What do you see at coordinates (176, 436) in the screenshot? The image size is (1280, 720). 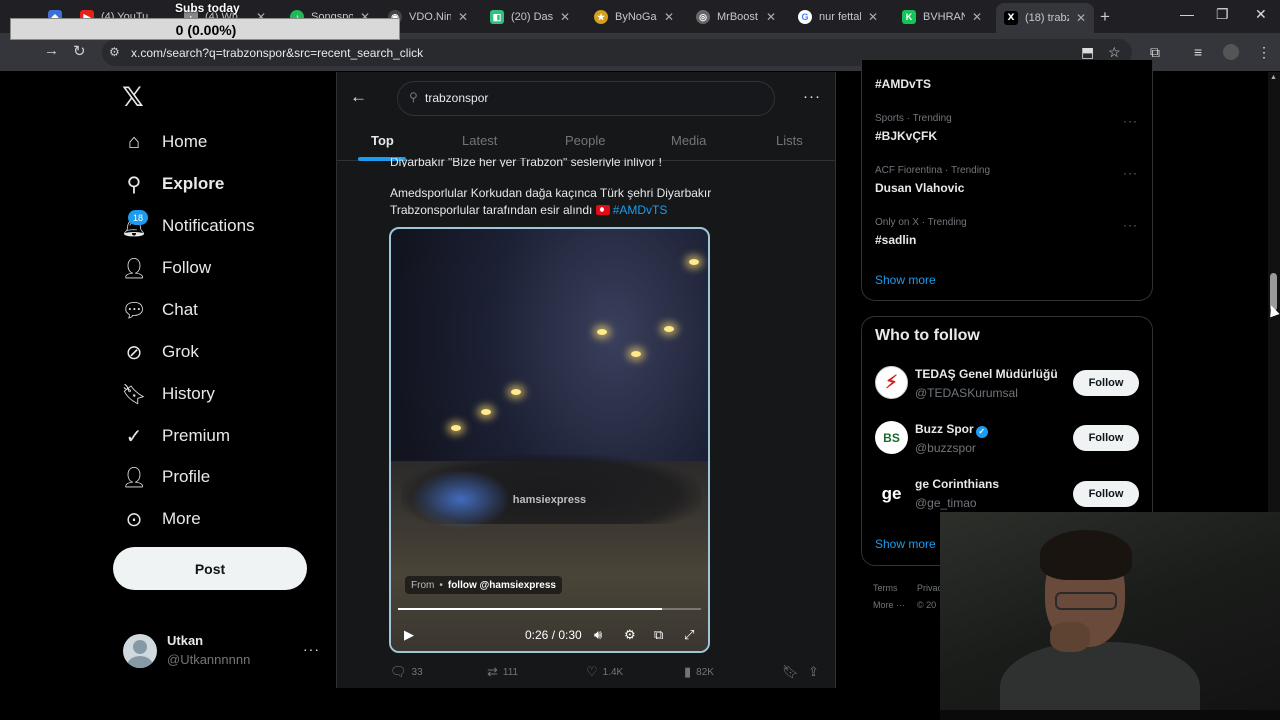 I see `sidebar-item-premium: ✓ Premium` at bounding box center [176, 436].